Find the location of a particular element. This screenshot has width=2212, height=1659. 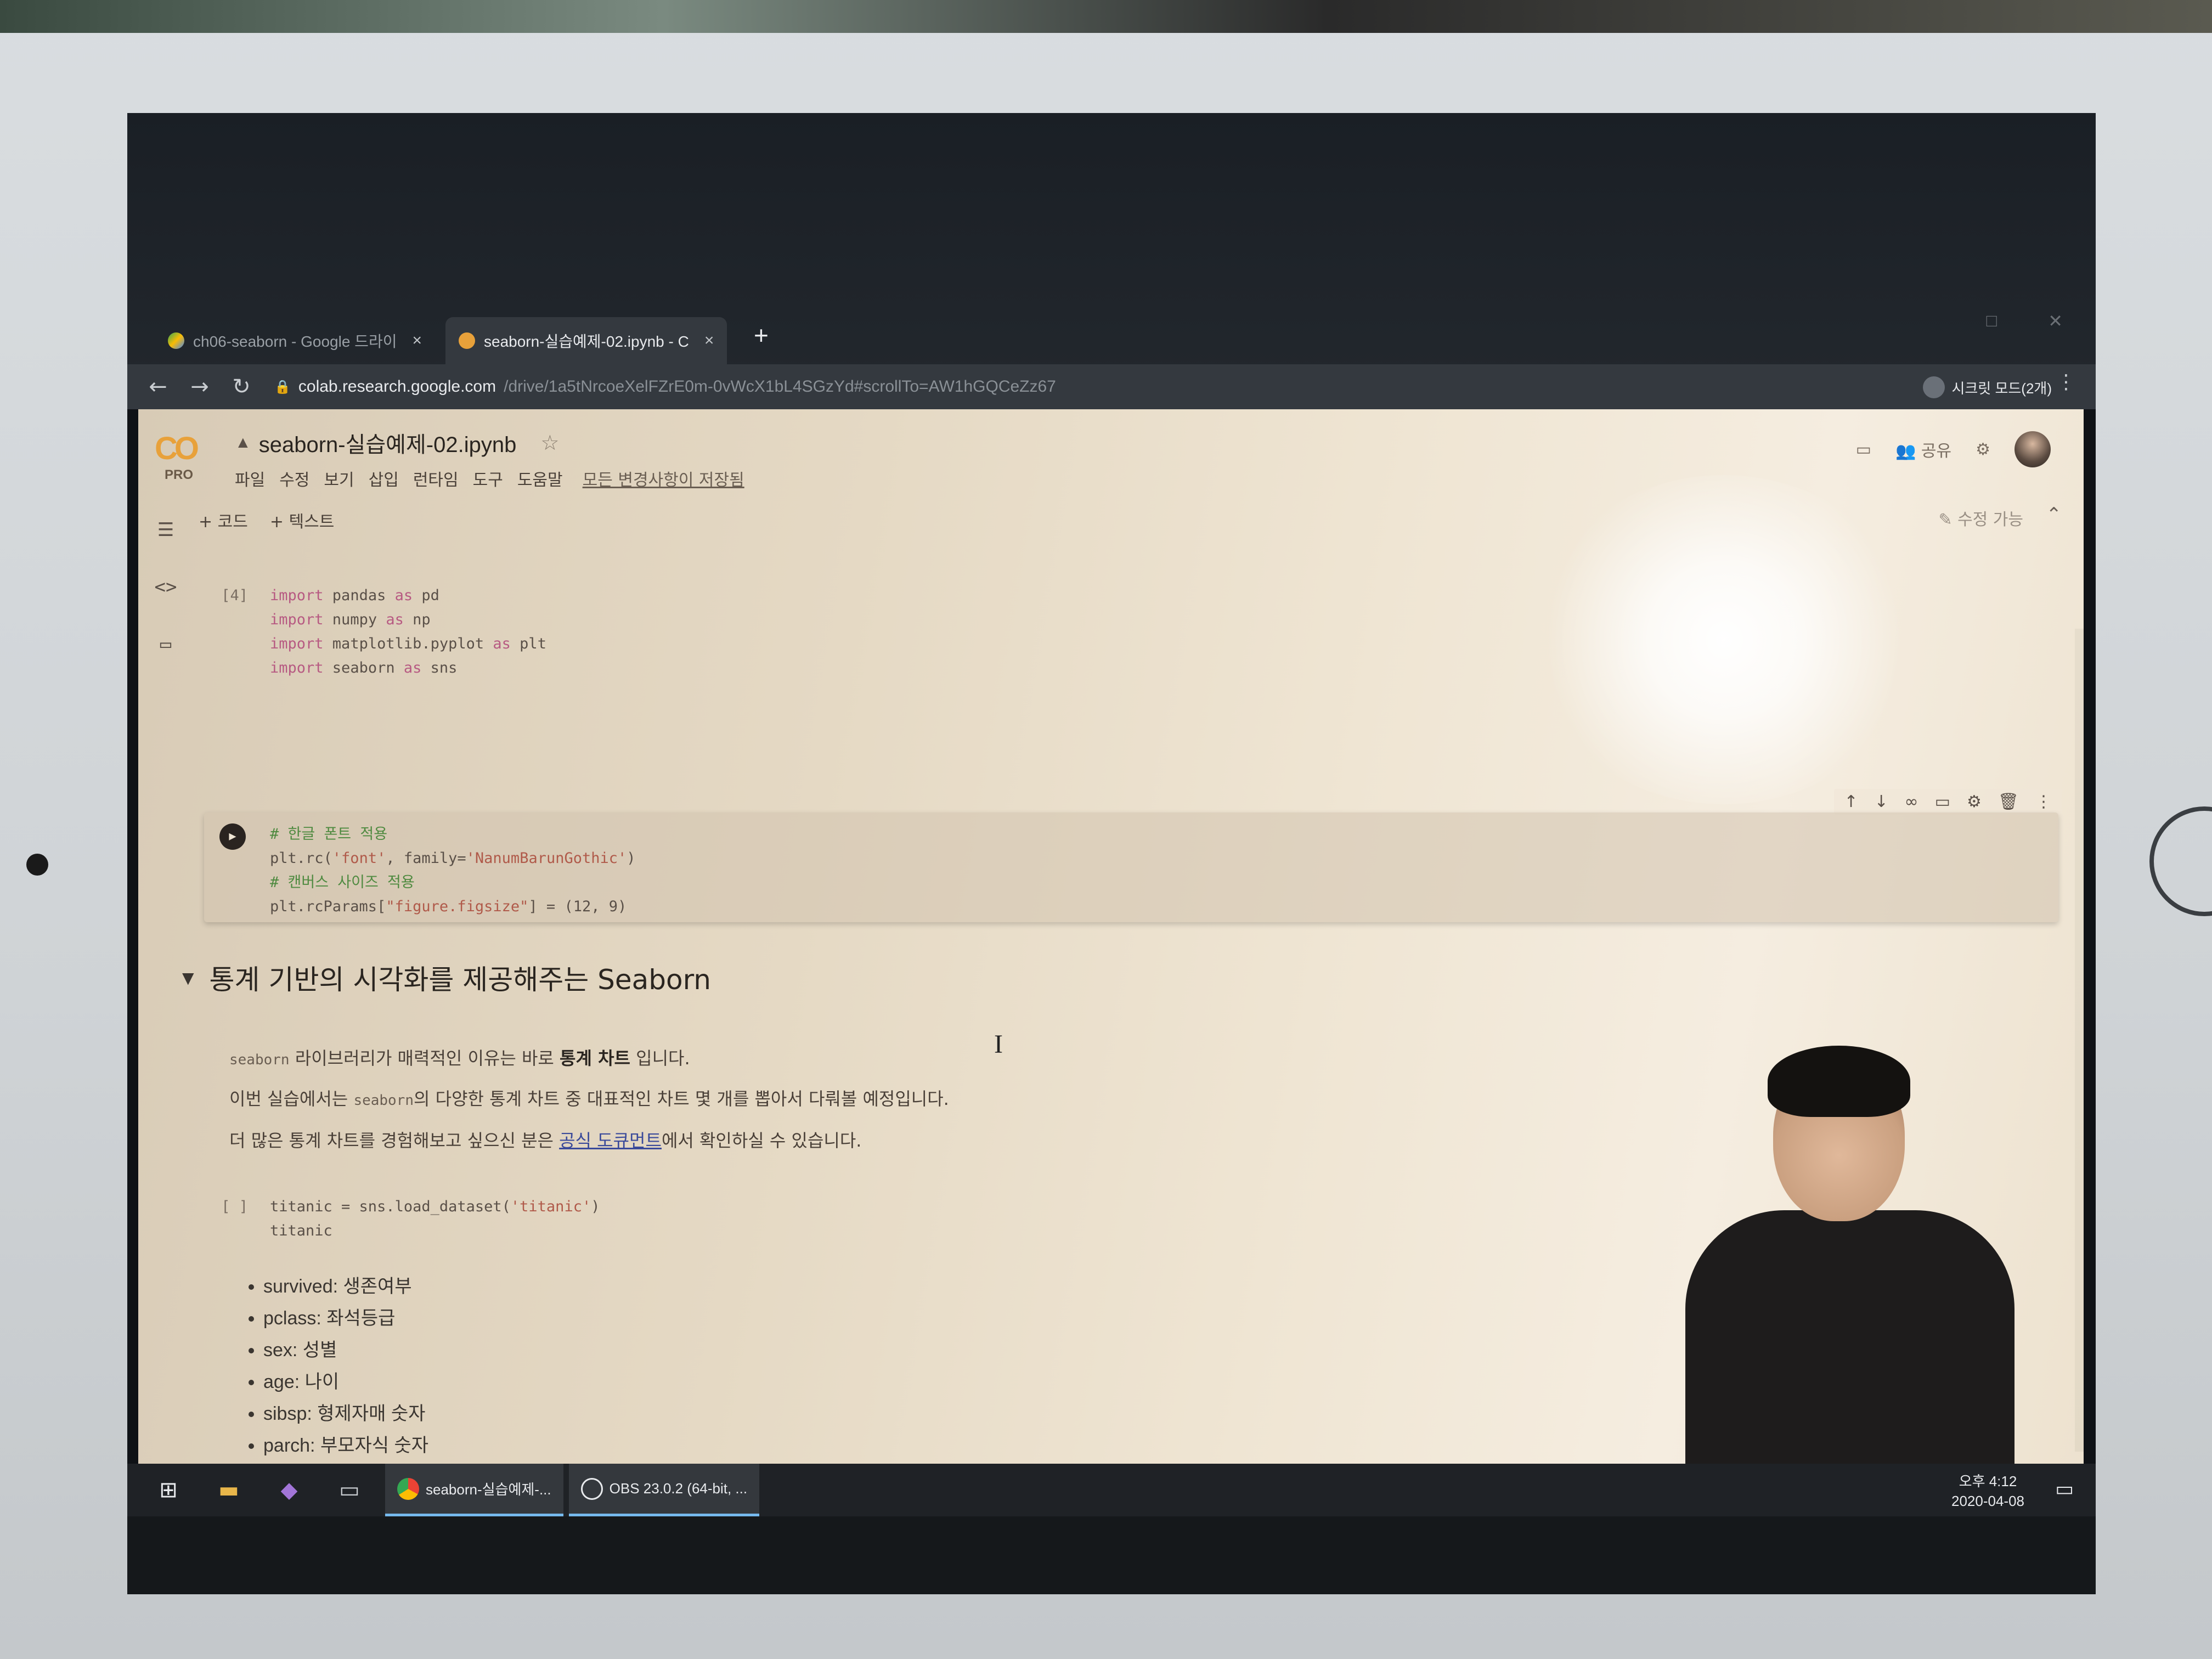

file-explorer-icon: ▬ is located at coordinates (229, 1490).